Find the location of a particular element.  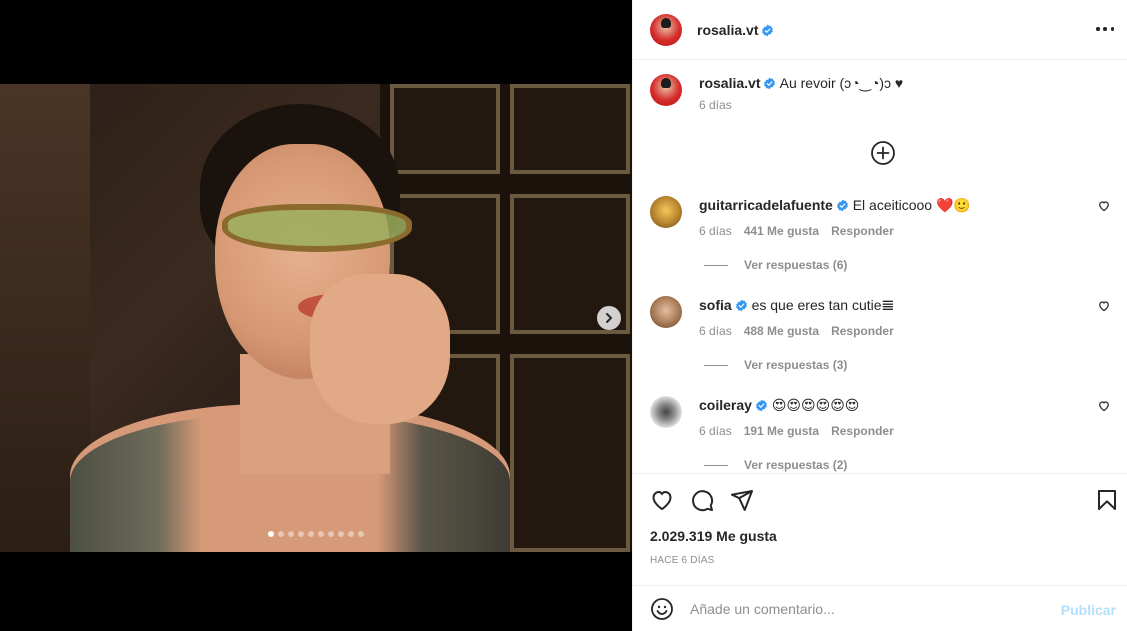

author-avatar is located at coordinates (666, 29).